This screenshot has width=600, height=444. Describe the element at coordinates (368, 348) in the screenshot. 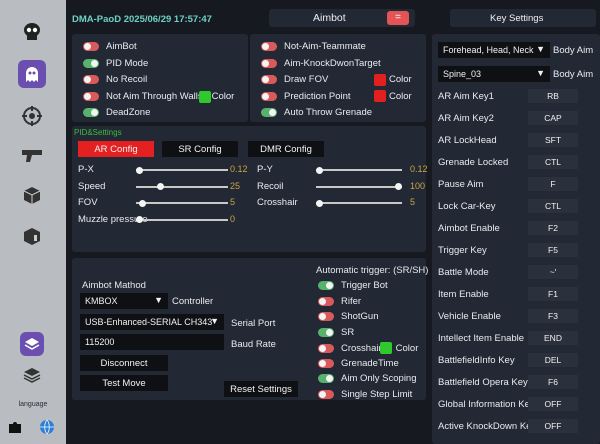

I see `trigger-row-crosshair: Crosshair Color` at that location.